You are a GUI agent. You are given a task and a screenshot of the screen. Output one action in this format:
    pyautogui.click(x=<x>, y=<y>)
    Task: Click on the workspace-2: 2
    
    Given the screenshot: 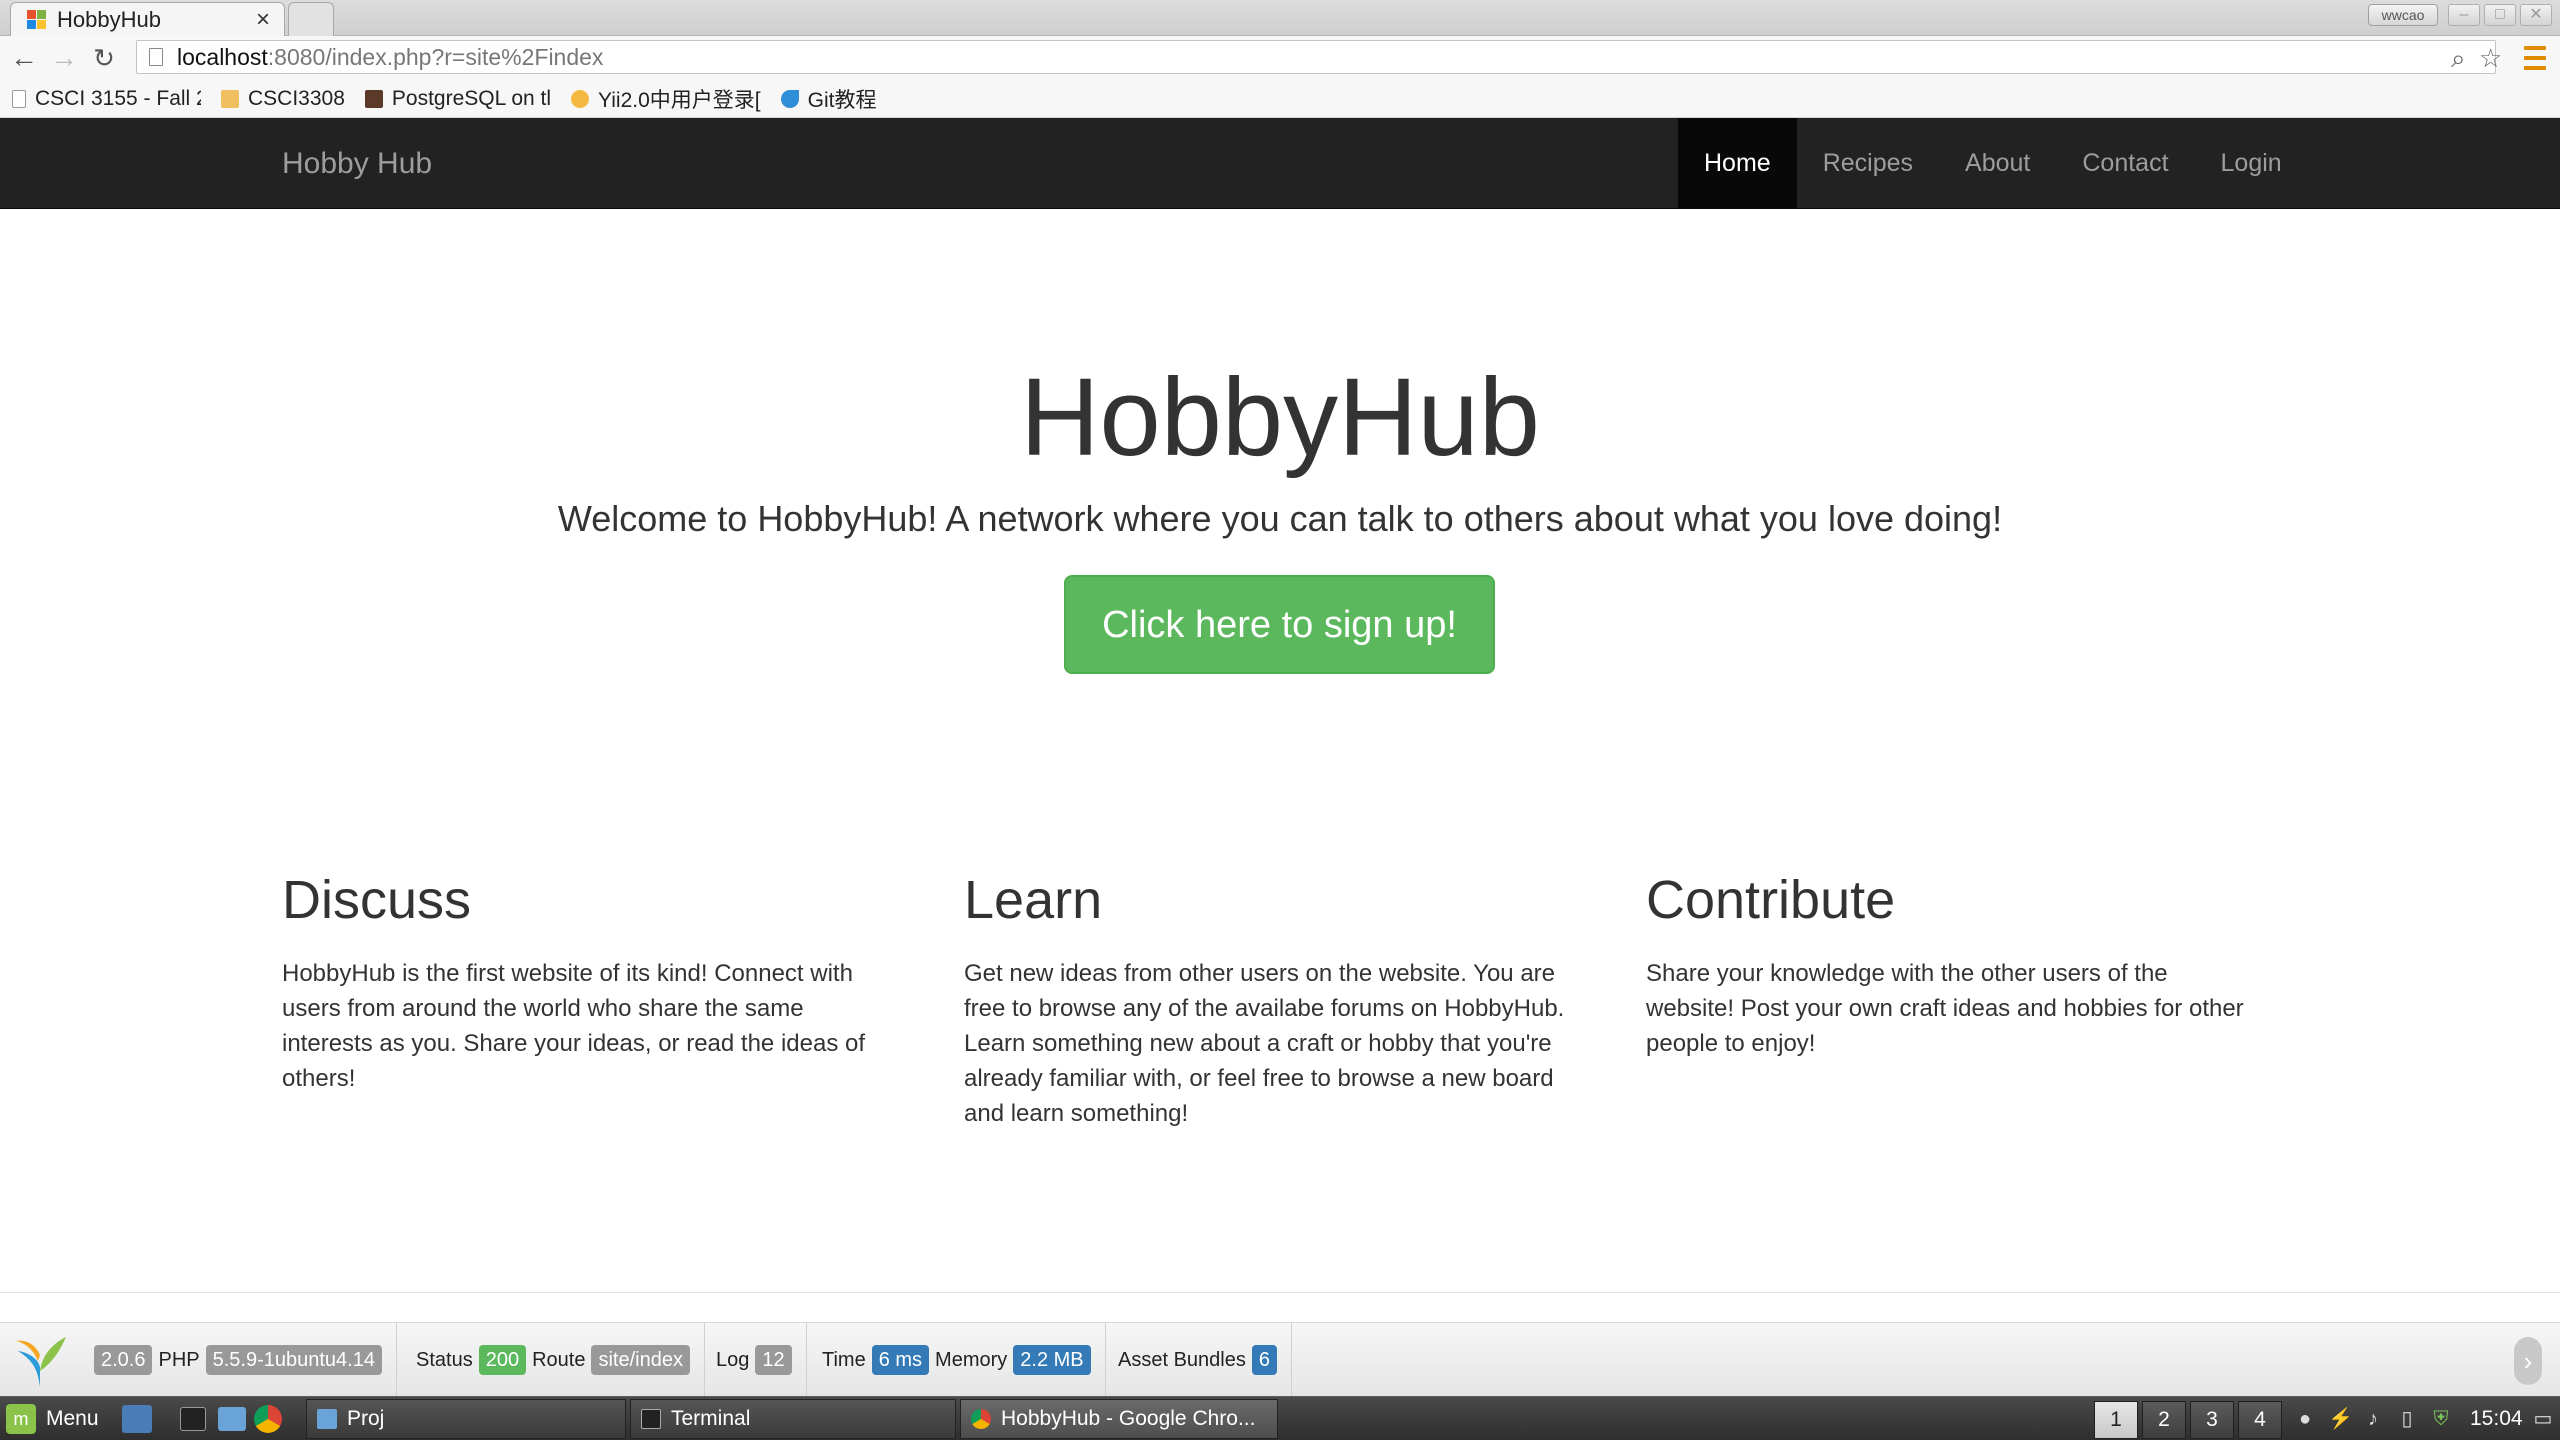 What is the action you would take?
    pyautogui.click(x=2164, y=1420)
    